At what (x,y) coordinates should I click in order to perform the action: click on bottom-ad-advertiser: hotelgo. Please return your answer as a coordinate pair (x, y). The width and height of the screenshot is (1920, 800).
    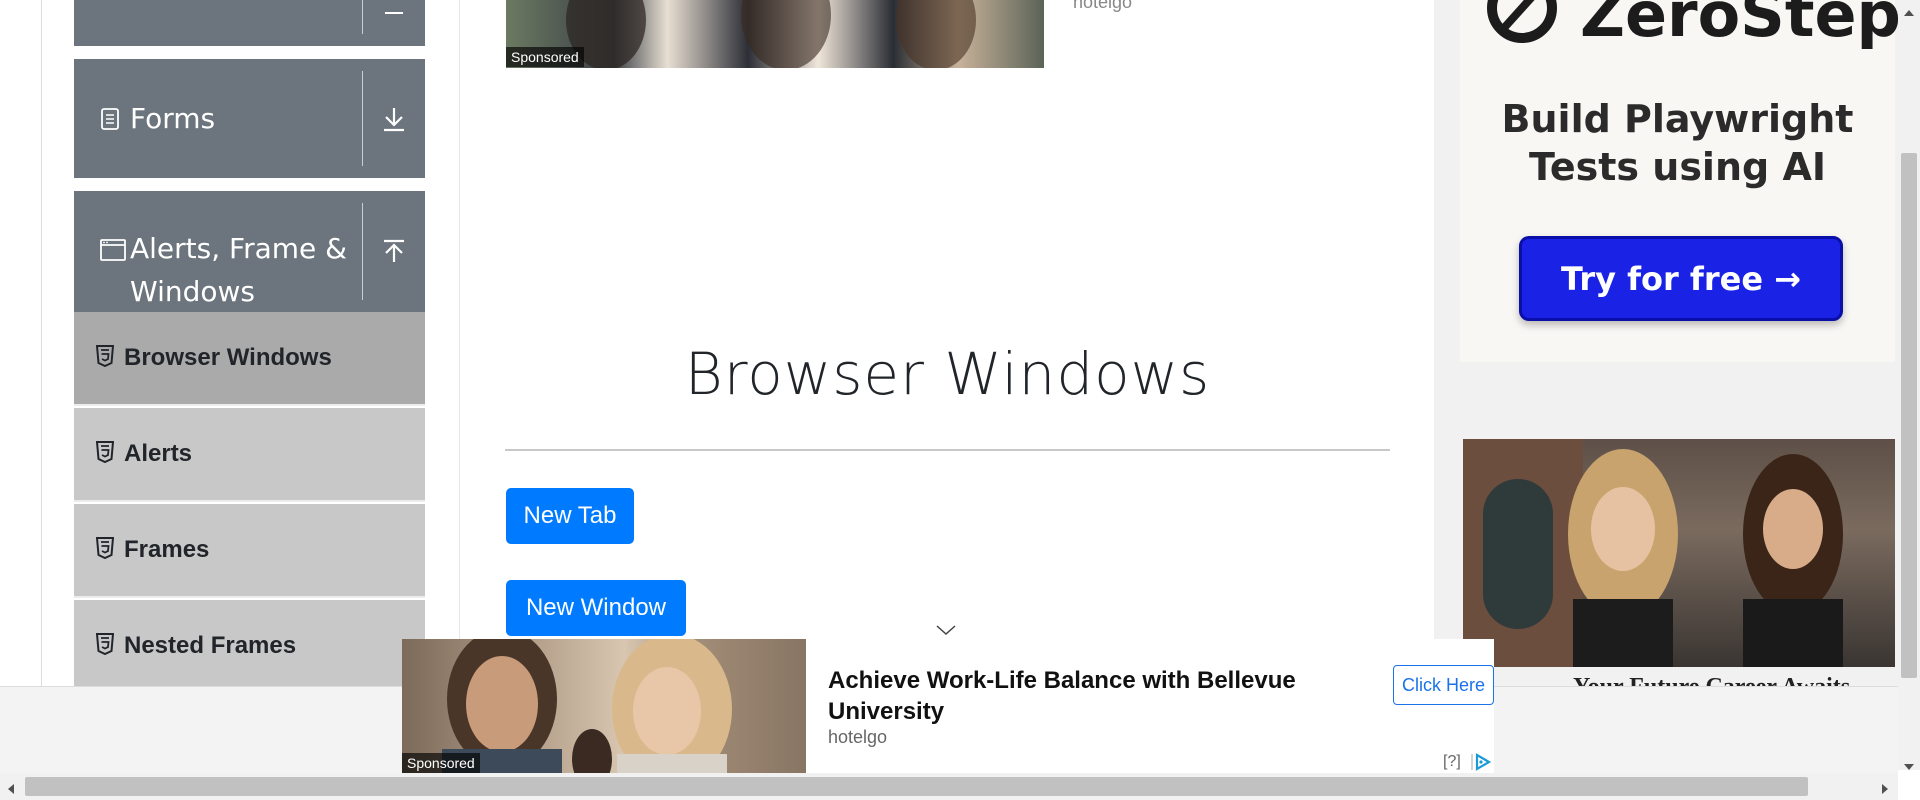
    Looking at the image, I should click on (857, 737).